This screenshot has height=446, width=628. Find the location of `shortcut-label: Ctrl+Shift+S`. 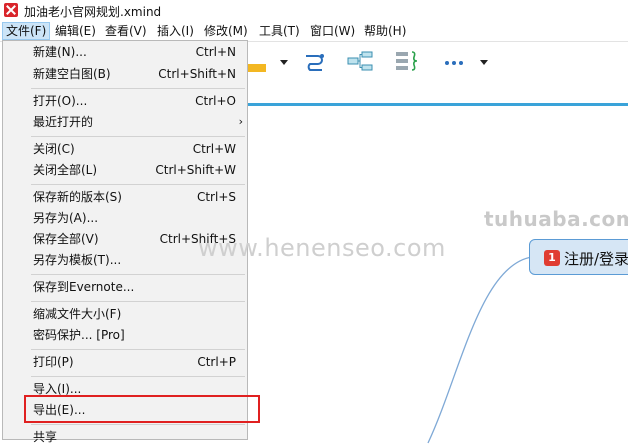

shortcut-label: Ctrl+Shift+S is located at coordinates (197, 239).